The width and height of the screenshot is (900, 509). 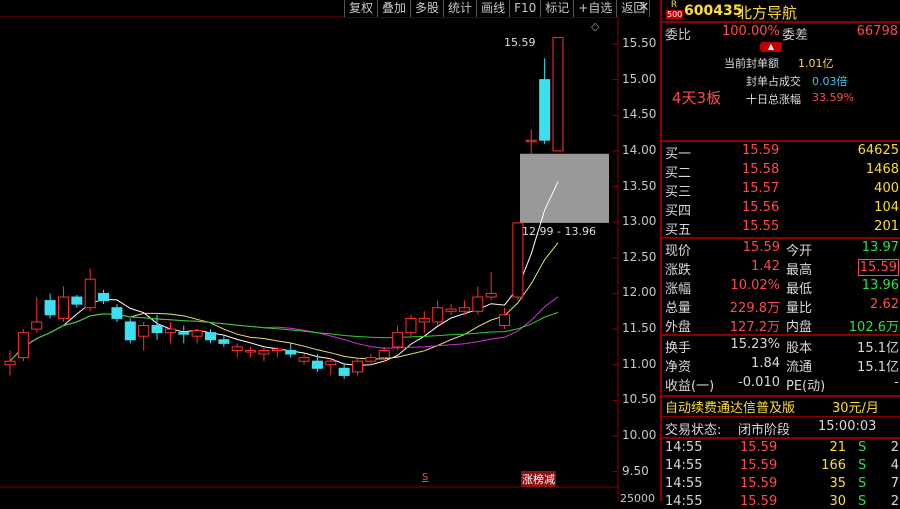 I want to click on stock-code: 600435, so click(x=713, y=11).